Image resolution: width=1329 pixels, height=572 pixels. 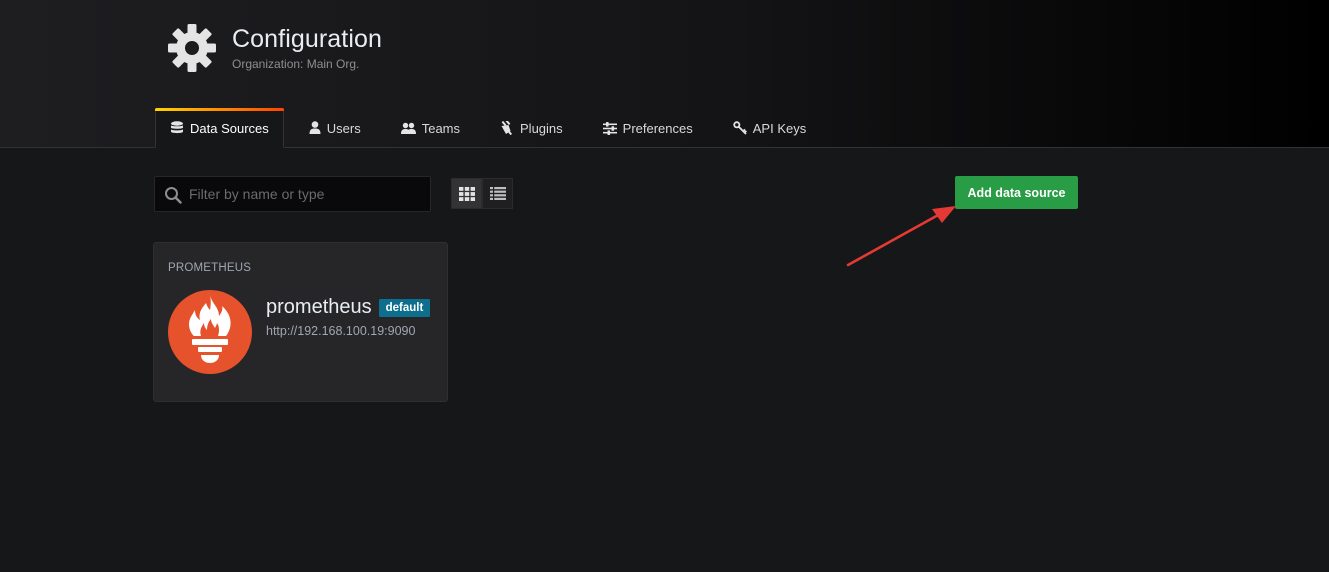 I want to click on search-box, so click(x=292, y=194).